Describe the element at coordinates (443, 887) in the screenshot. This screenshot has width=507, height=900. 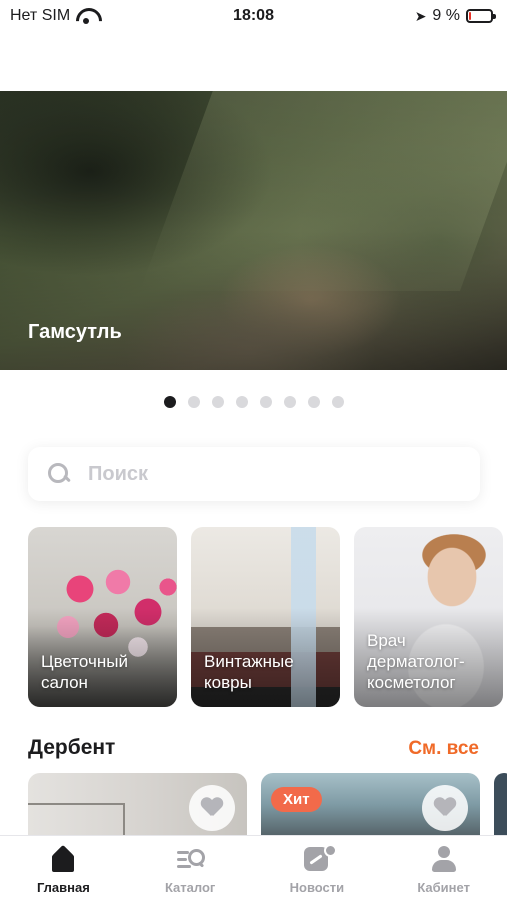
I see `tab-label: Кабинет` at that location.